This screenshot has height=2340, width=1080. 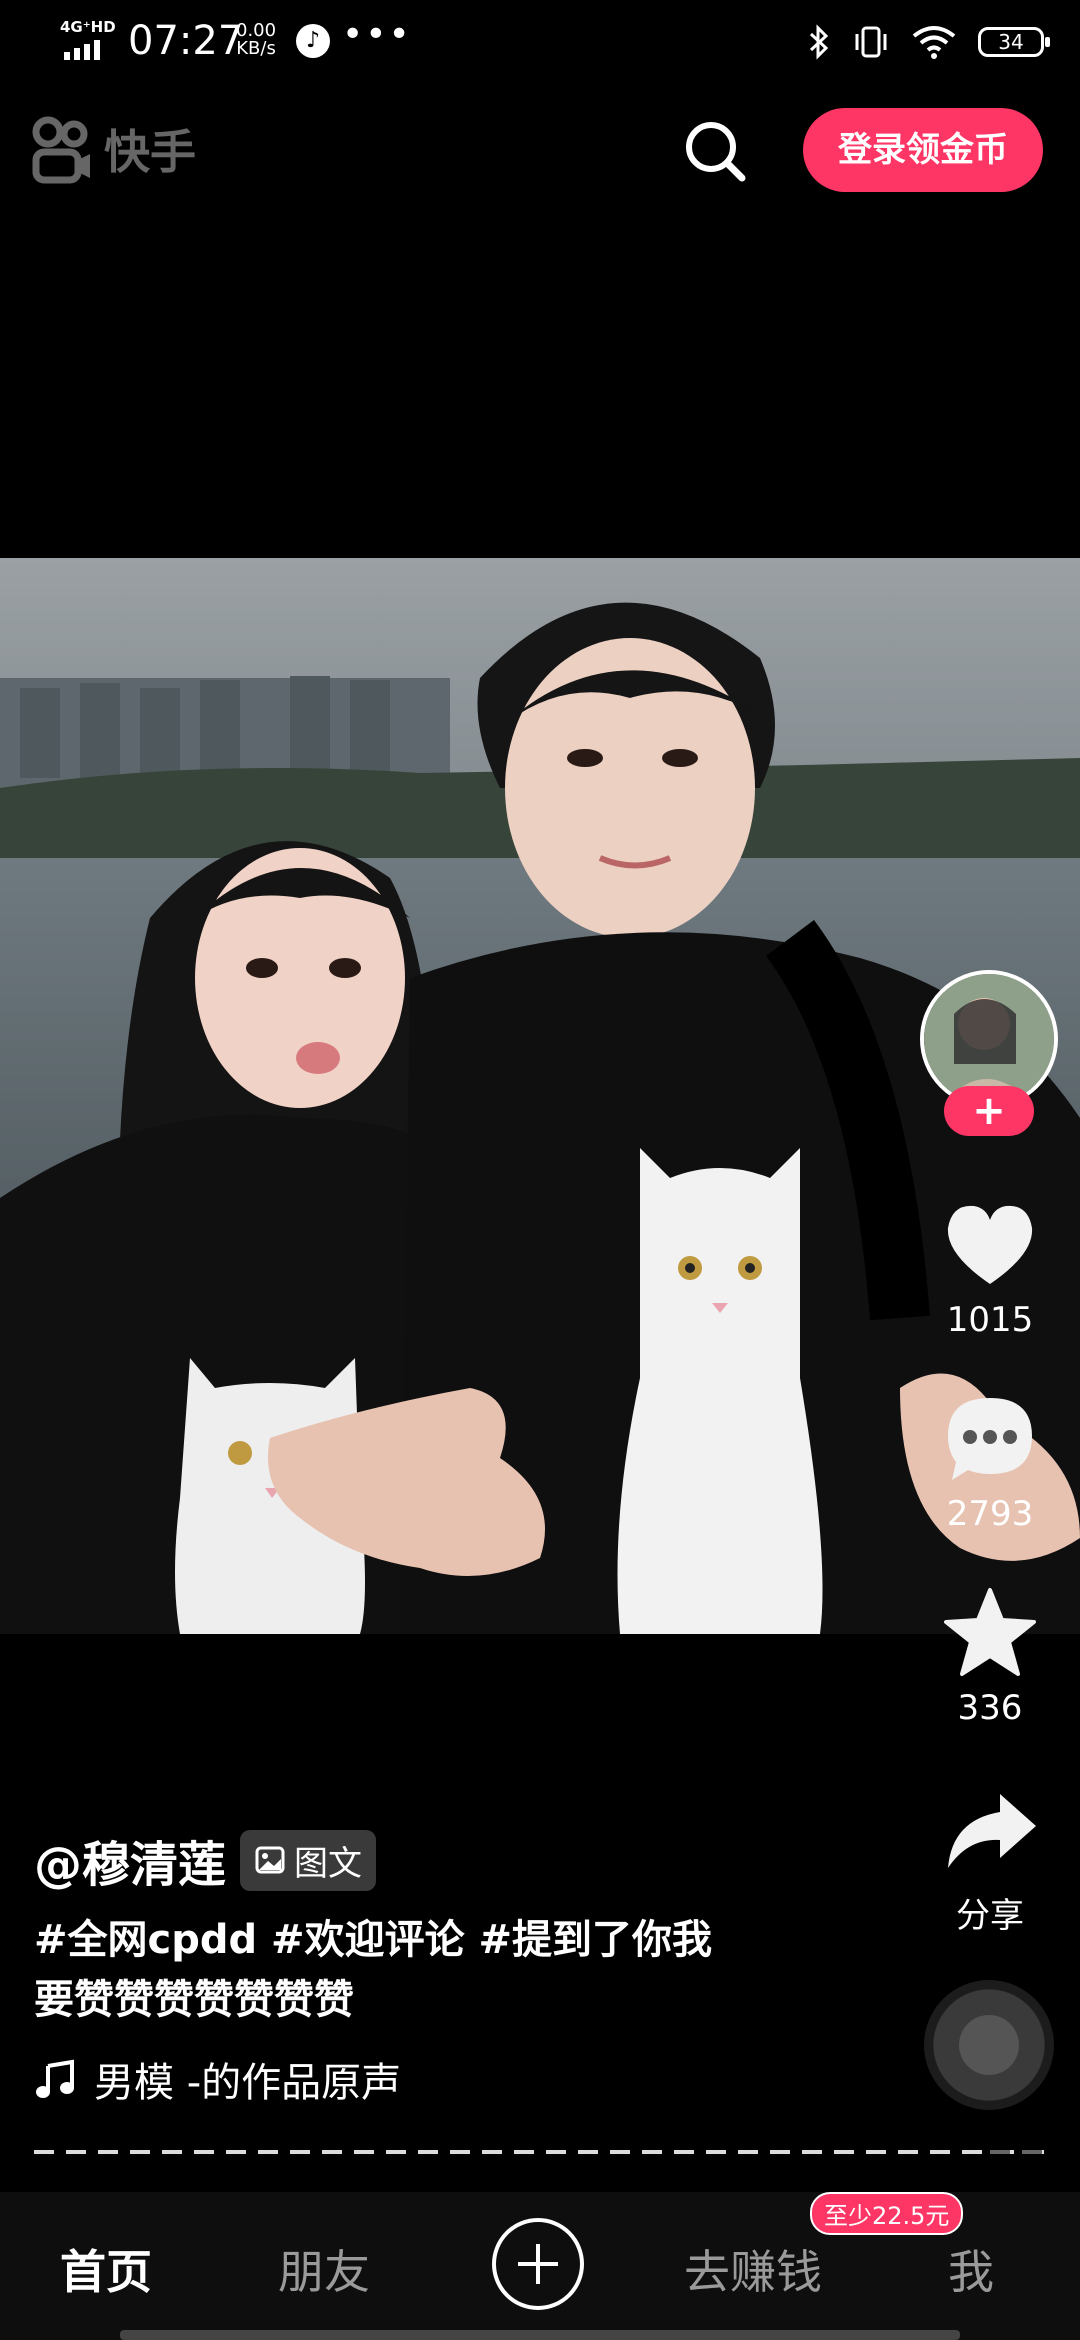 What do you see at coordinates (328, 1863) in the screenshot?
I see `post-type-label: 图文` at bounding box center [328, 1863].